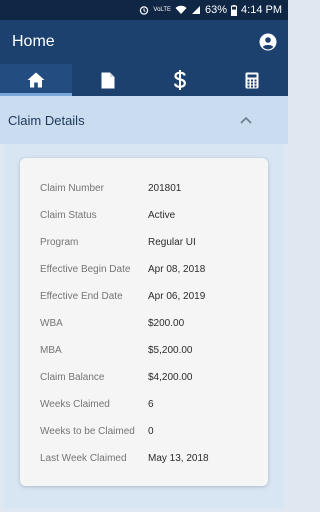  Describe the element at coordinates (81, 296) in the screenshot. I see `detail-label: Effective End Date` at that location.